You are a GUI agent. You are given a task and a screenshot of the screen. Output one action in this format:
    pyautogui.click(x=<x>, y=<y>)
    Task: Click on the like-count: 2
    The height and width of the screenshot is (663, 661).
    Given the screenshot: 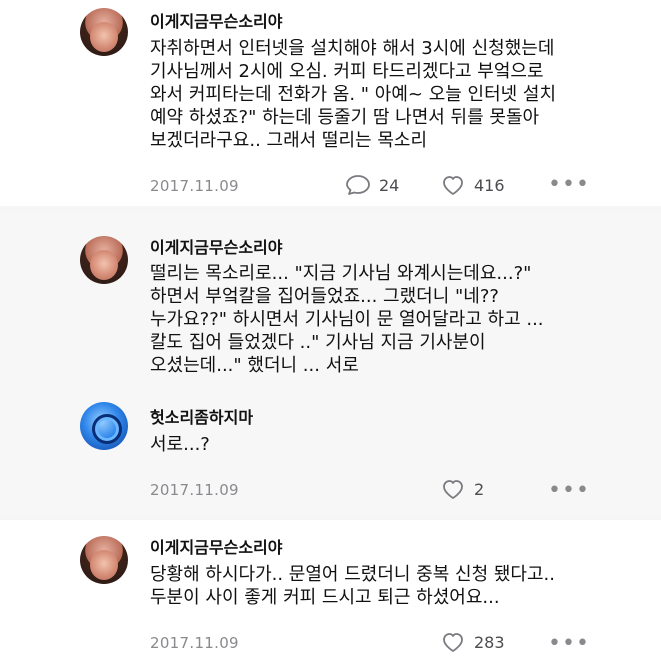 What is the action you would take?
    pyautogui.click(x=462, y=489)
    